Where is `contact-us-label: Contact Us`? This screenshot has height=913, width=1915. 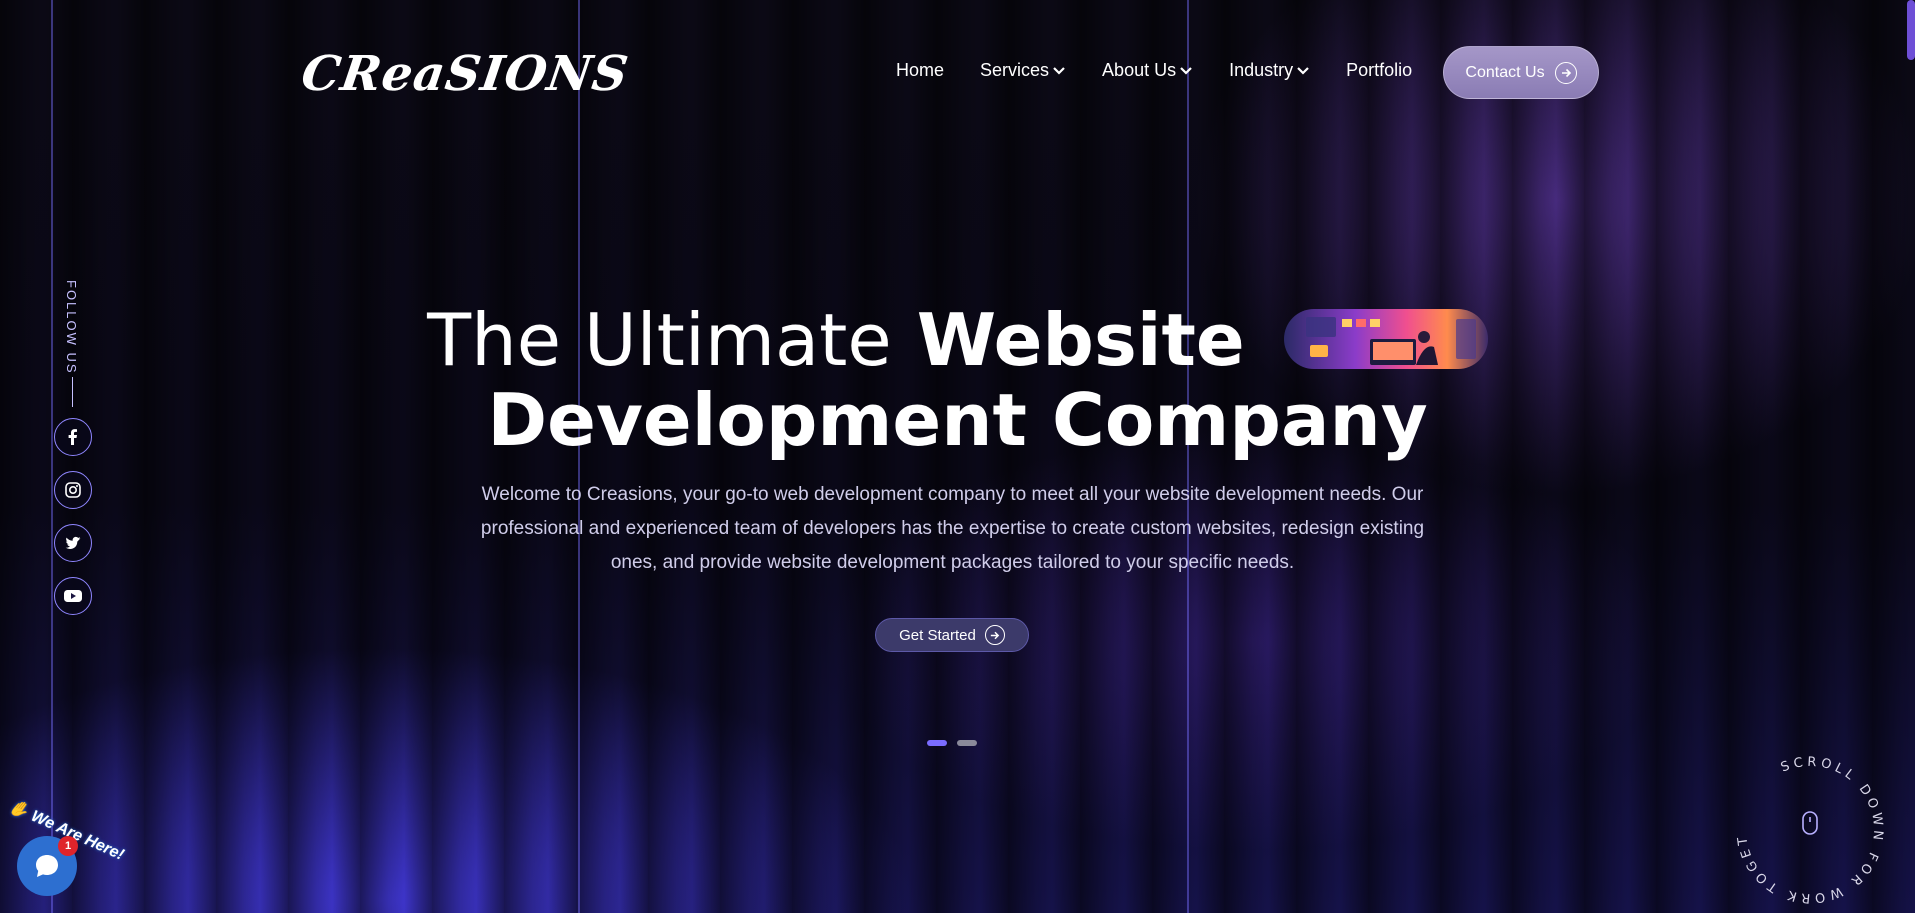 contact-us-label: Contact Us is located at coordinates (1505, 72).